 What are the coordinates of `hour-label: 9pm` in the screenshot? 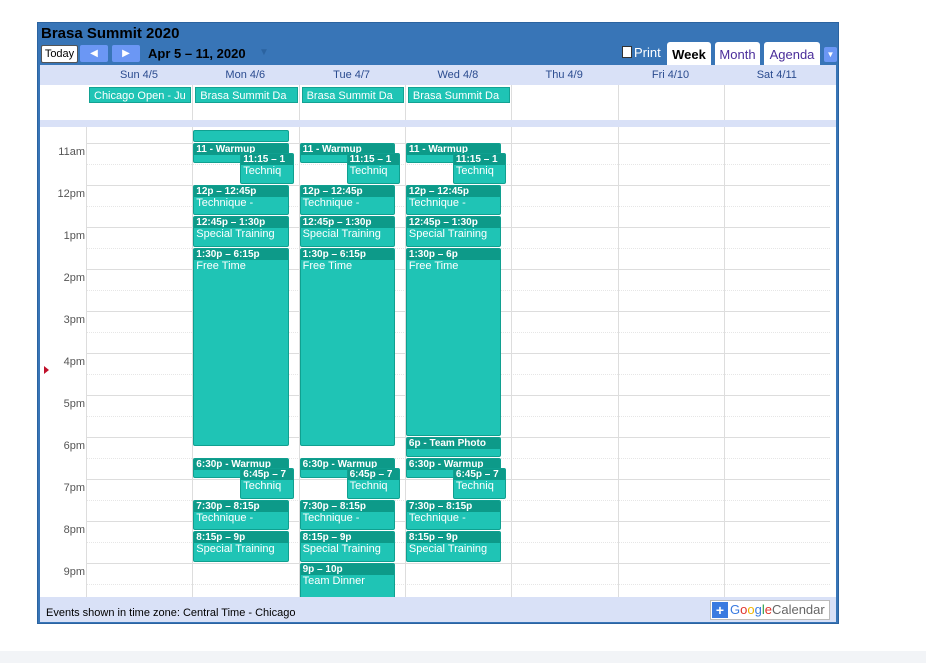 It's located at (74, 571).